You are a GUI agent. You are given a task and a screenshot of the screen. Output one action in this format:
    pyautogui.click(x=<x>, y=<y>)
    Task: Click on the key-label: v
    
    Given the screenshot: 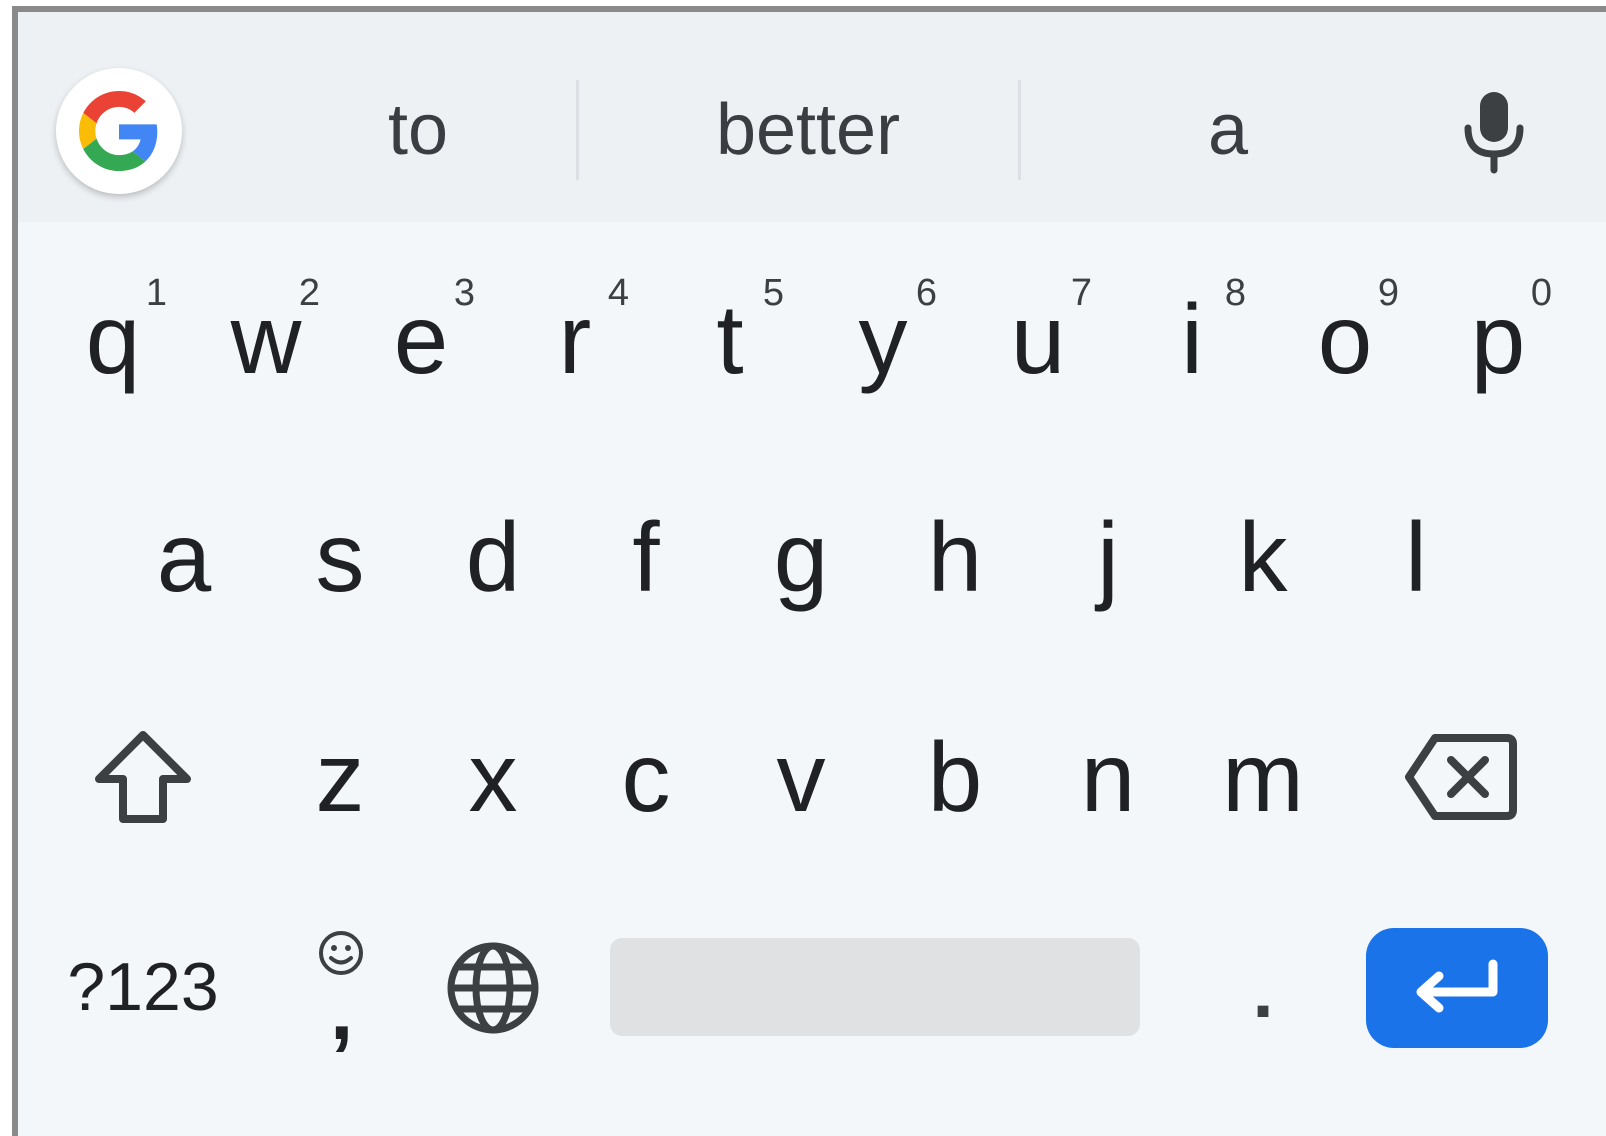 What is the action you would take?
    pyautogui.click(x=801, y=777)
    